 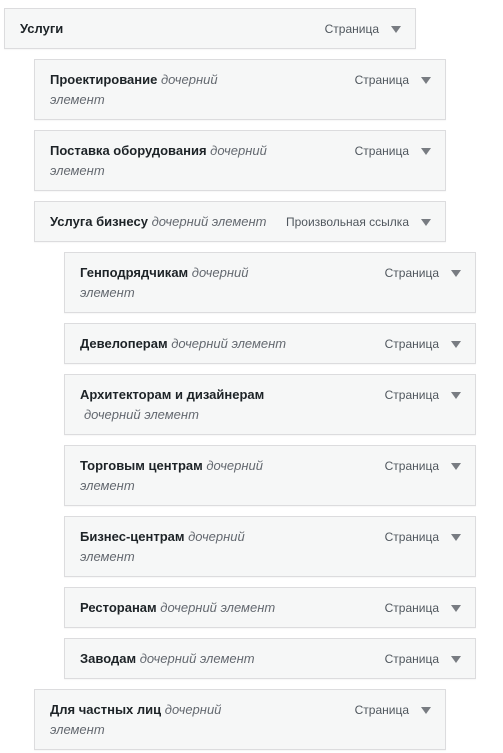 I want to click on menu-item-proektirovanie: Проектирование дочерний элемент Страница, so click(x=240, y=89).